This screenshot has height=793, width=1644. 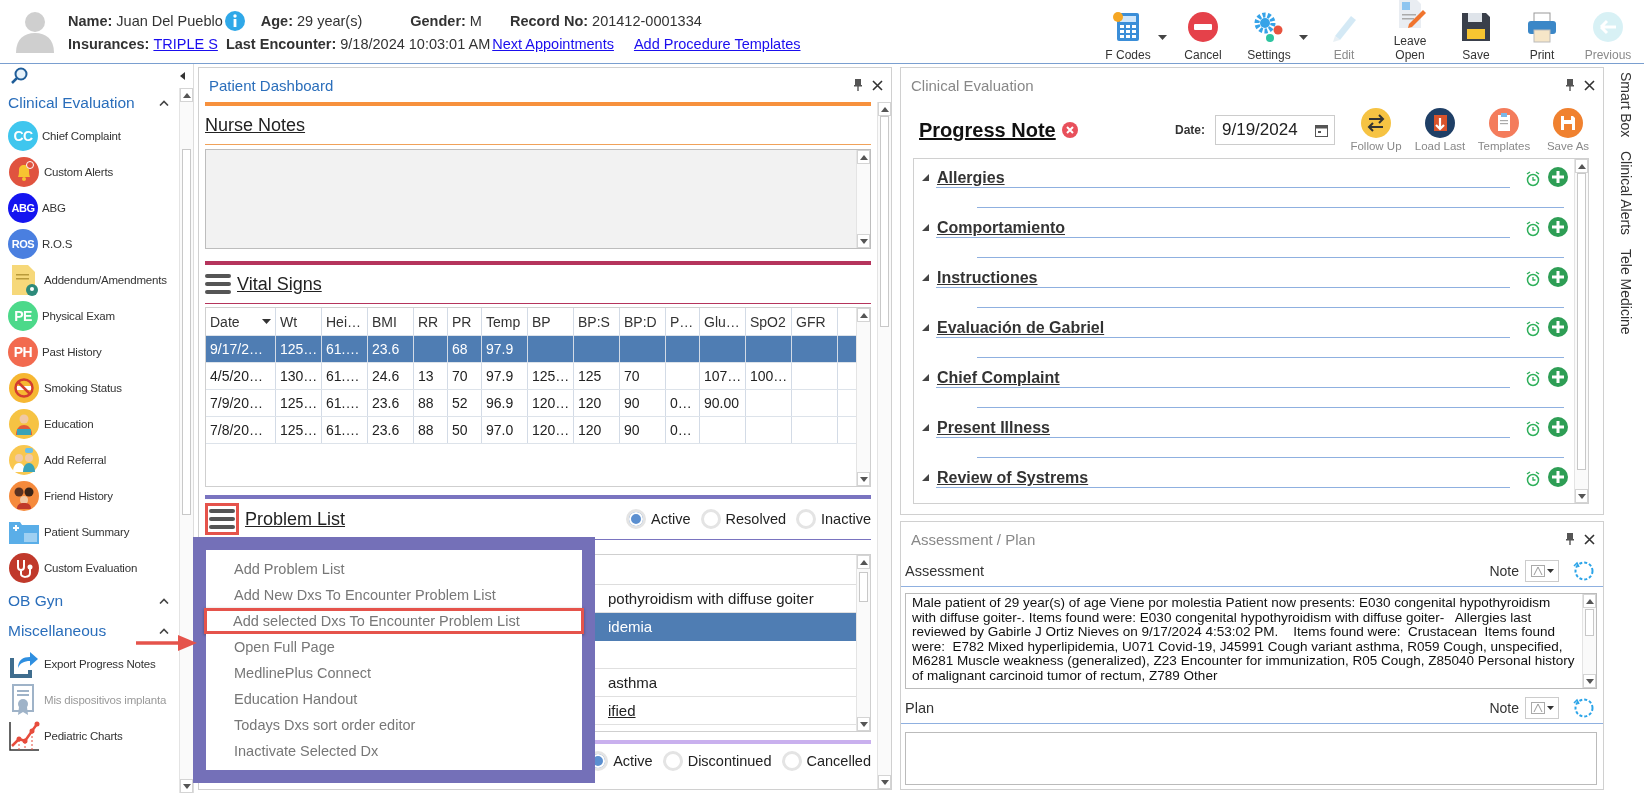 What do you see at coordinates (987, 278) in the screenshot?
I see `section-title: Instructiones` at bounding box center [987, 278].